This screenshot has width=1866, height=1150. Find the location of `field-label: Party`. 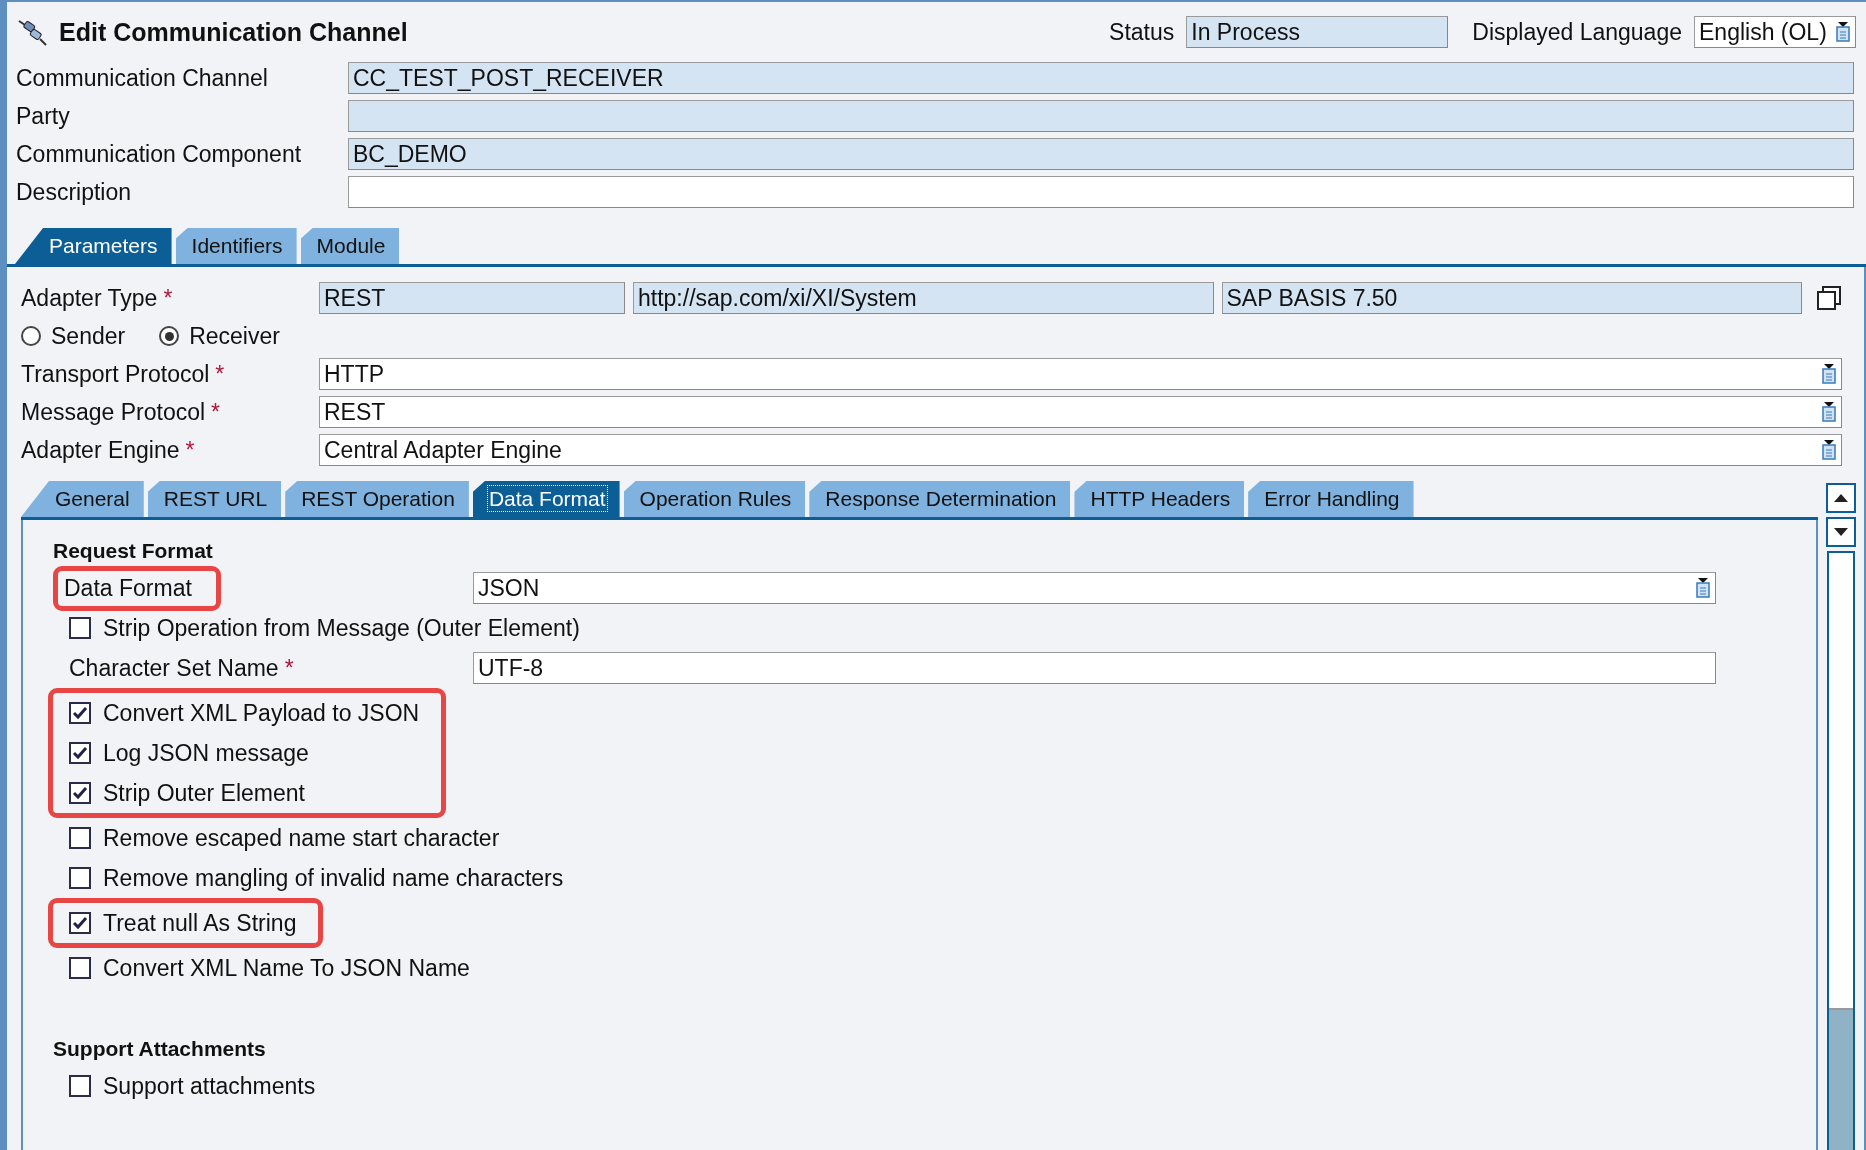

field-label: Party is located at coordinates (43, 116).